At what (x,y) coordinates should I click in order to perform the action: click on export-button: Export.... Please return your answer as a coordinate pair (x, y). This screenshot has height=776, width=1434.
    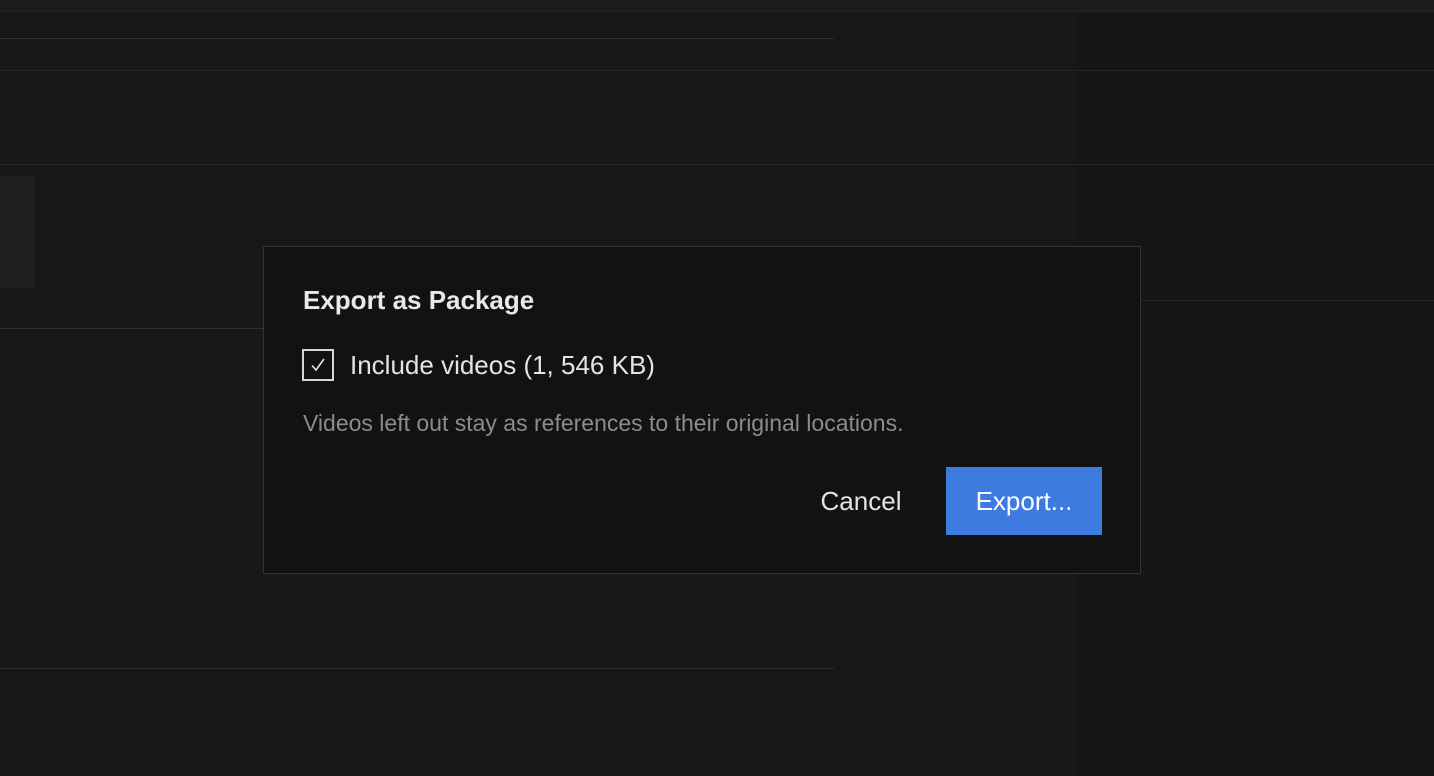
    Looking at the image, I should click on (1024, 501).